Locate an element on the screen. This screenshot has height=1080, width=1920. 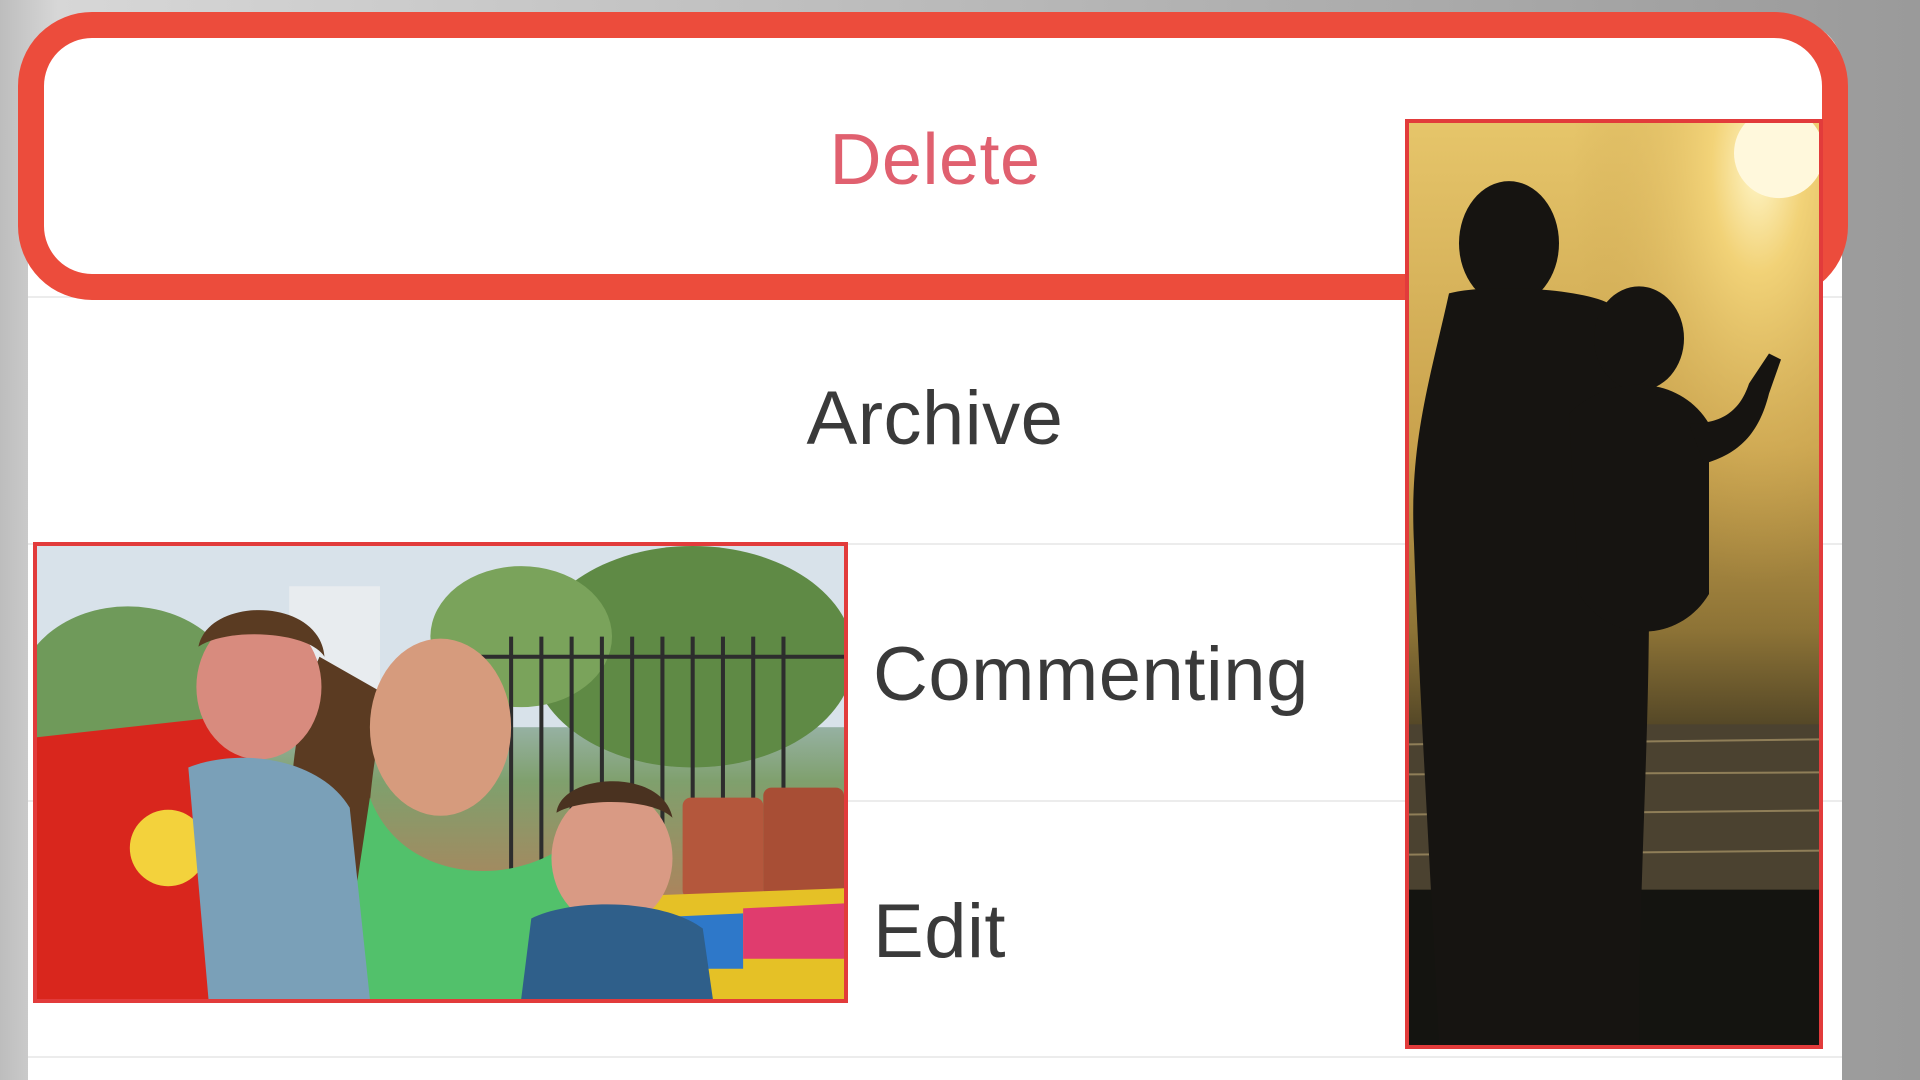
edit-label: Edit is located at coordinates (939, 931).